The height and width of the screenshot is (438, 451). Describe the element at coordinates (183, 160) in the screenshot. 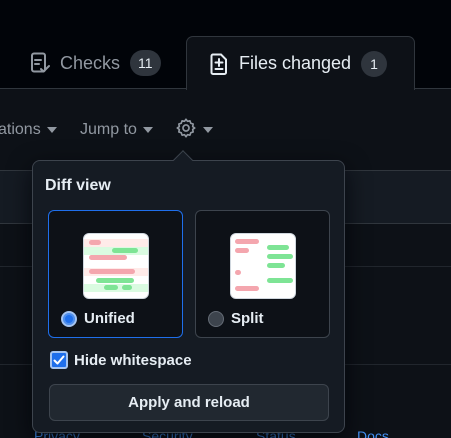

I see `popover-arrow` at that location.